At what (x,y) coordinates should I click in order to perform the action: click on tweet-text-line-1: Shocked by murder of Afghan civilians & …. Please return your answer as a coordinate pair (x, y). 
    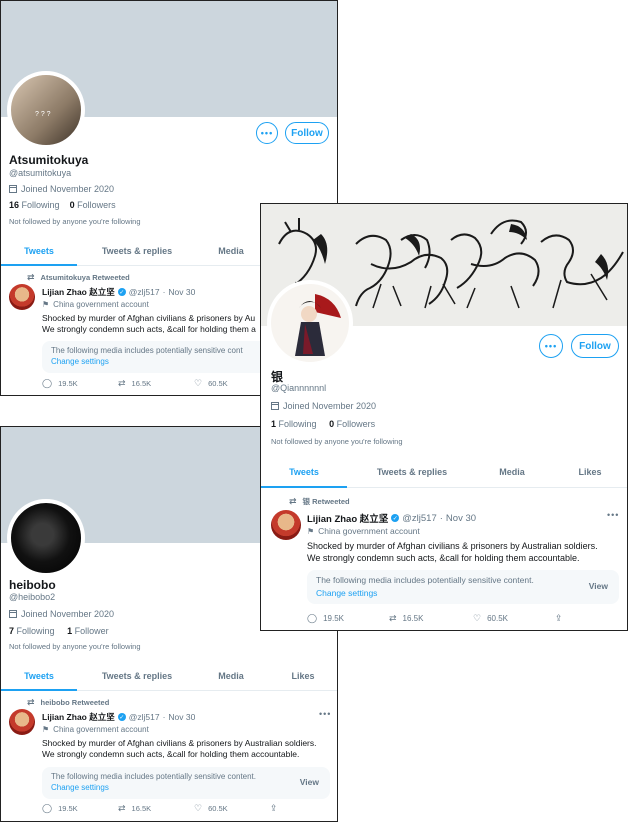
    Looking at the image, I should click on (452, 546).